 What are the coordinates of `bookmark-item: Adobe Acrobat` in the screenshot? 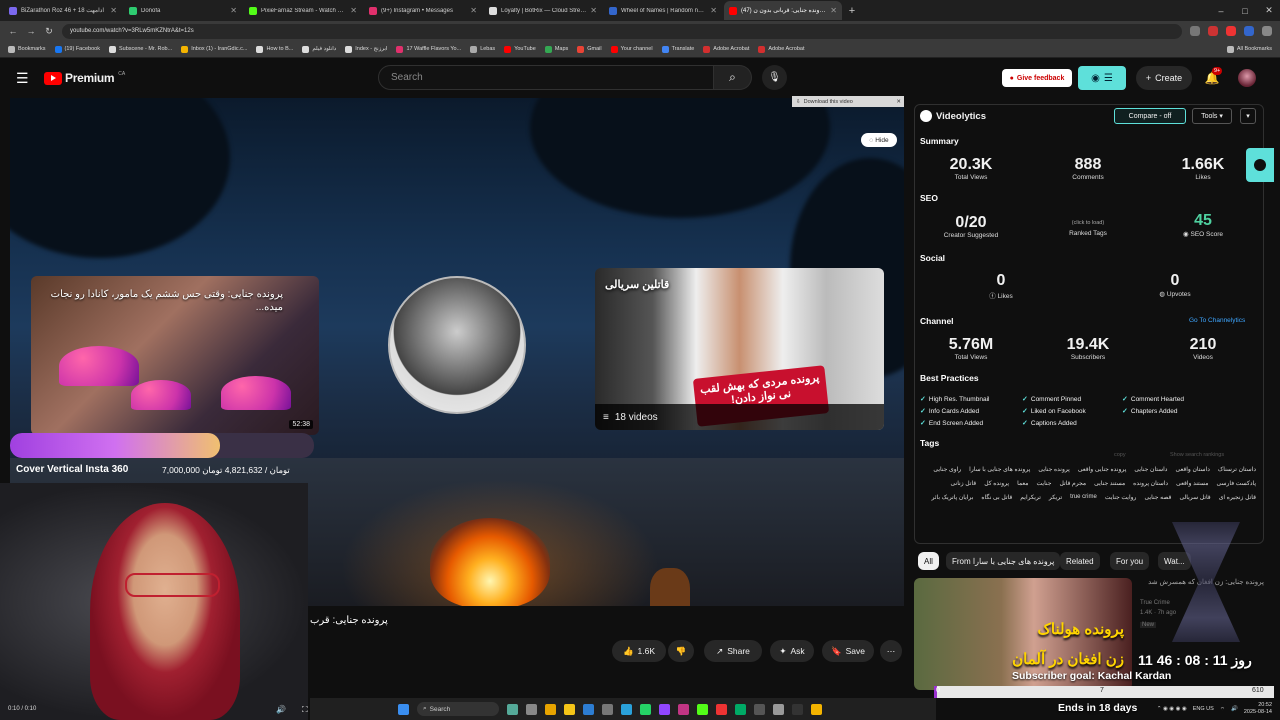 It's located at (781, 49).